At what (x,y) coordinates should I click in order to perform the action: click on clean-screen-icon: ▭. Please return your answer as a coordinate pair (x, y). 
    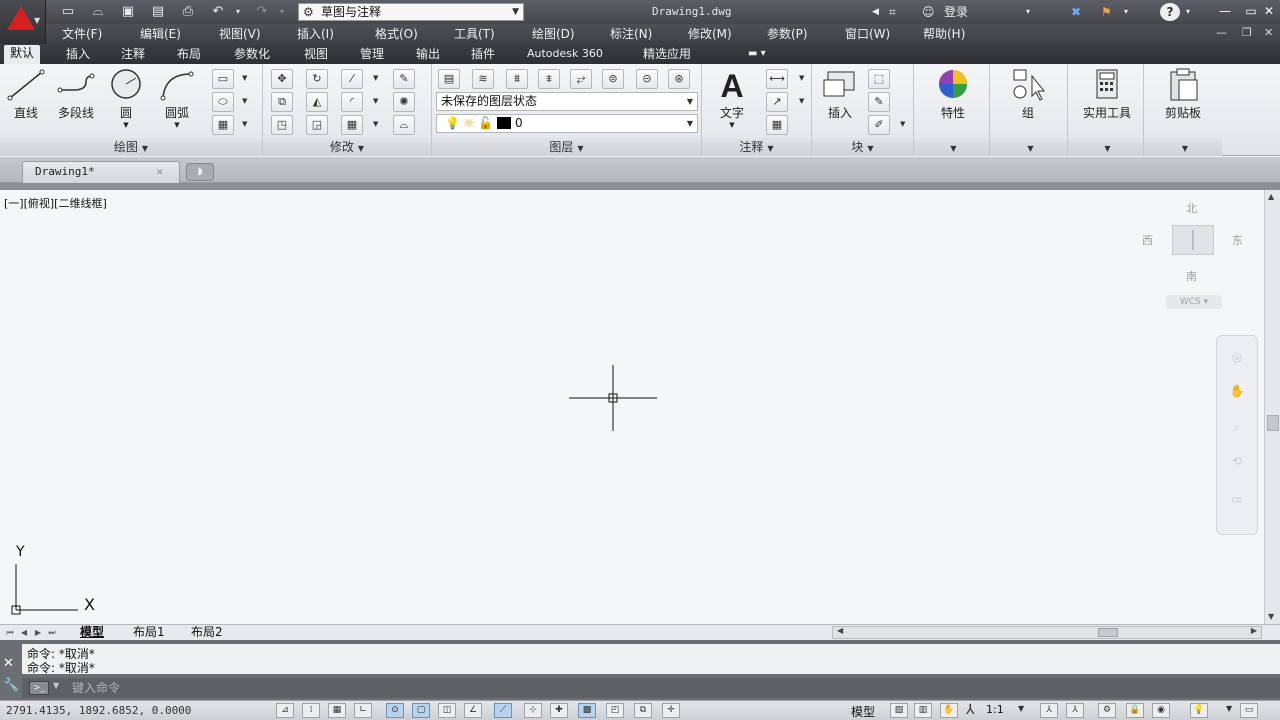
    Looking at the image, I should click on (1249, 710).